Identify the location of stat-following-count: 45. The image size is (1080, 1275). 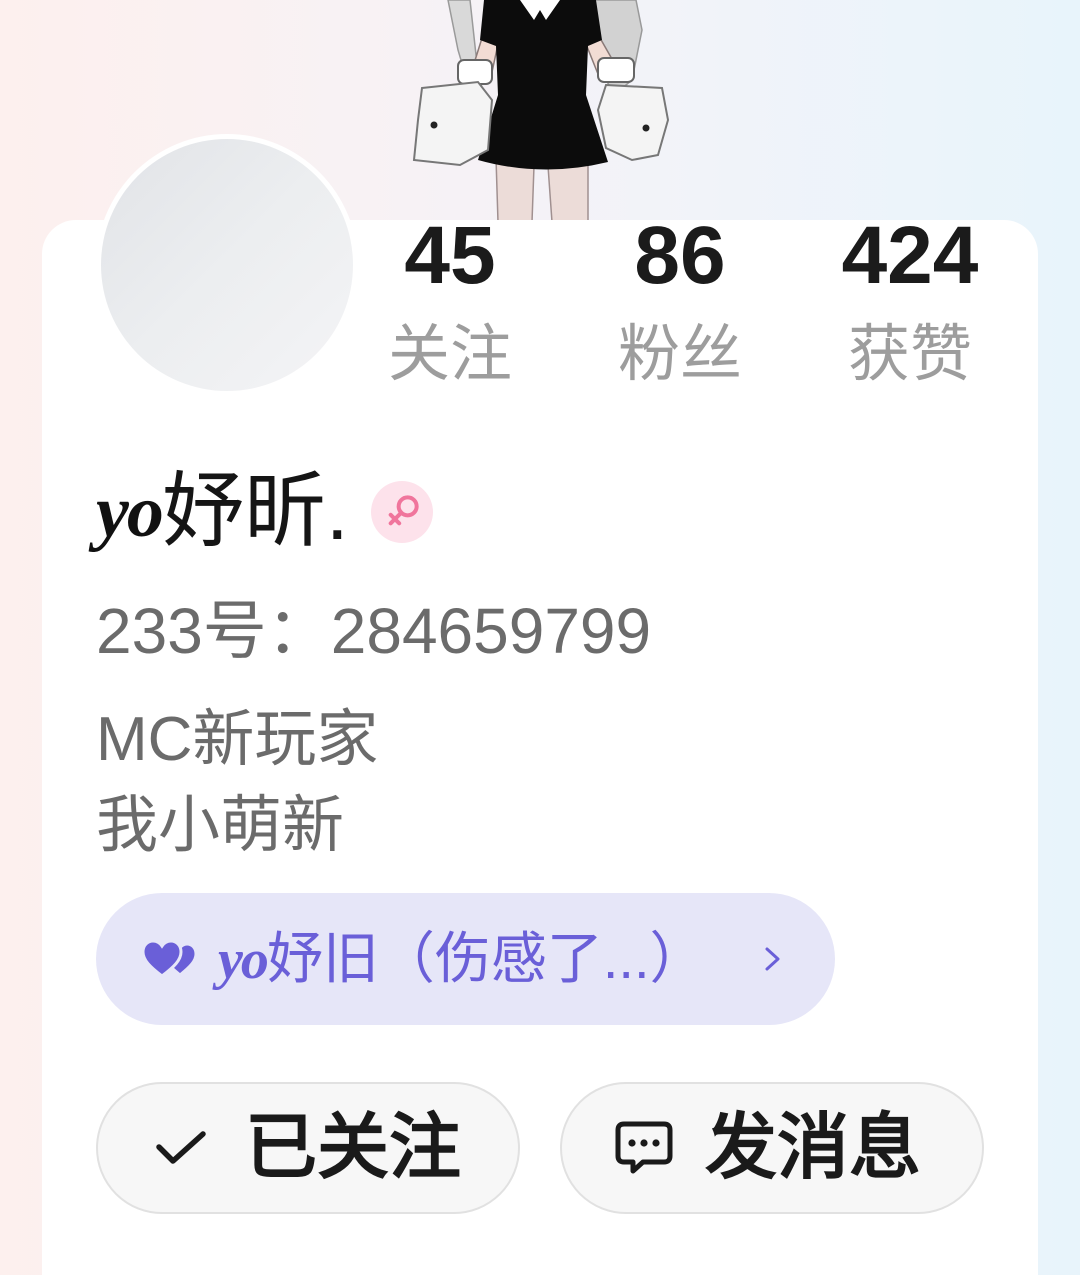
(450, 255).